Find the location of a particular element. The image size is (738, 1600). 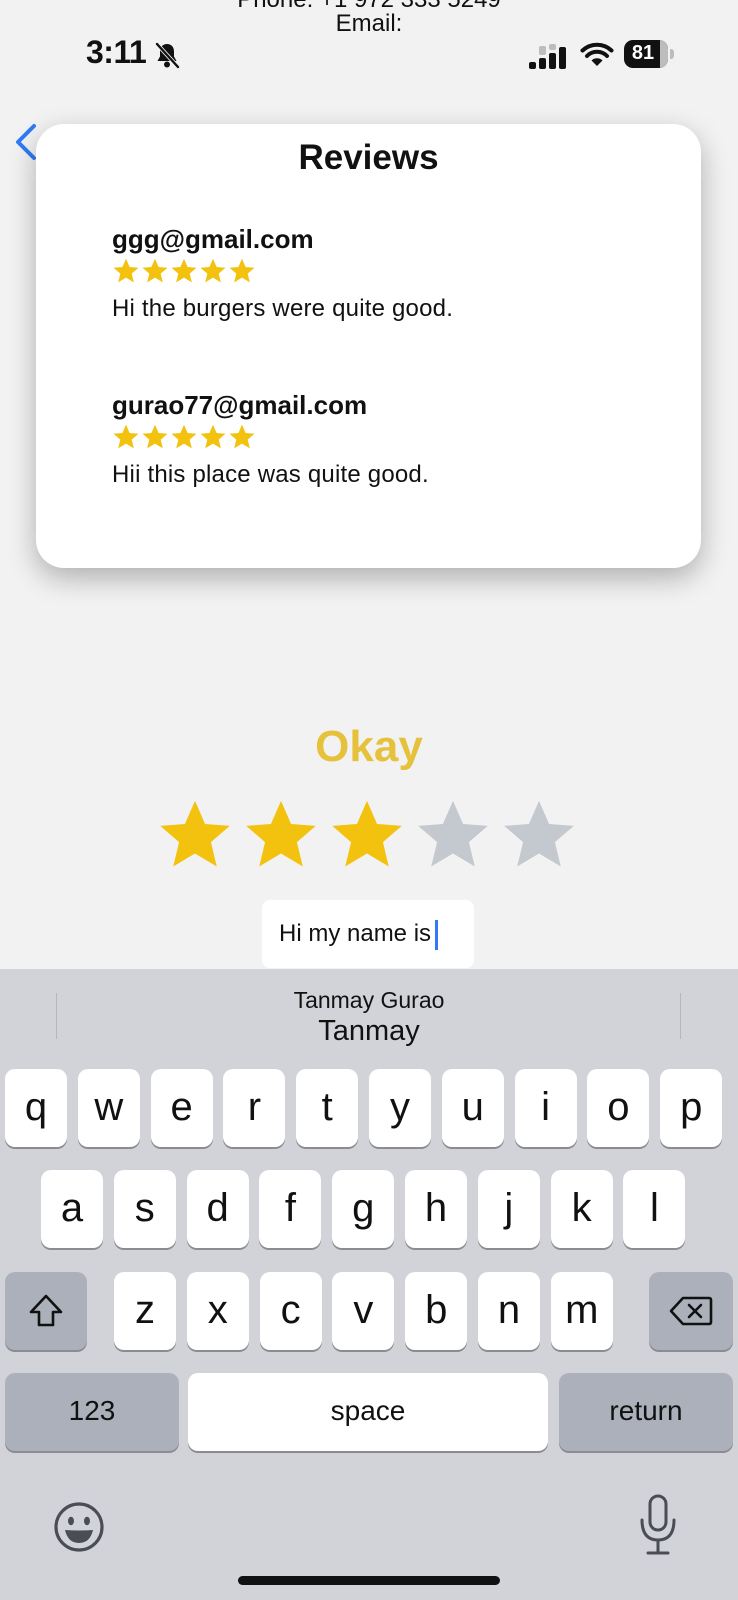

suggestion-secondary: Tanmay Gurao is located at coordinates (369, 1000).